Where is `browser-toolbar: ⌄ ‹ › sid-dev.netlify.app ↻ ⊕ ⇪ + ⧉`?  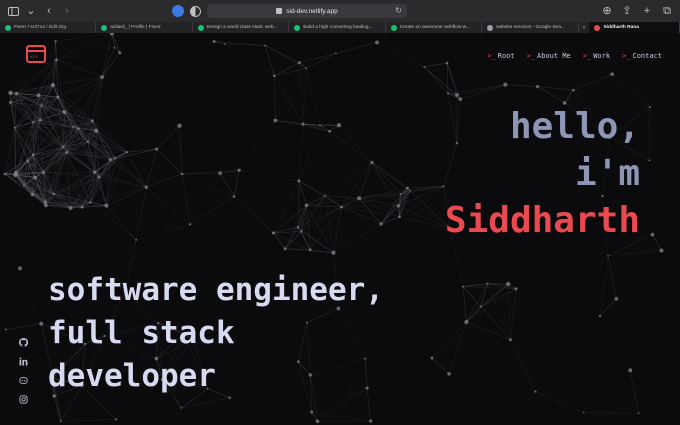
browser-toolbar: ⌄ ‹ › sid-dev.netlify.app ↻ ⊕ ⇪ + ⧉ is located at coordinates (340, 11).